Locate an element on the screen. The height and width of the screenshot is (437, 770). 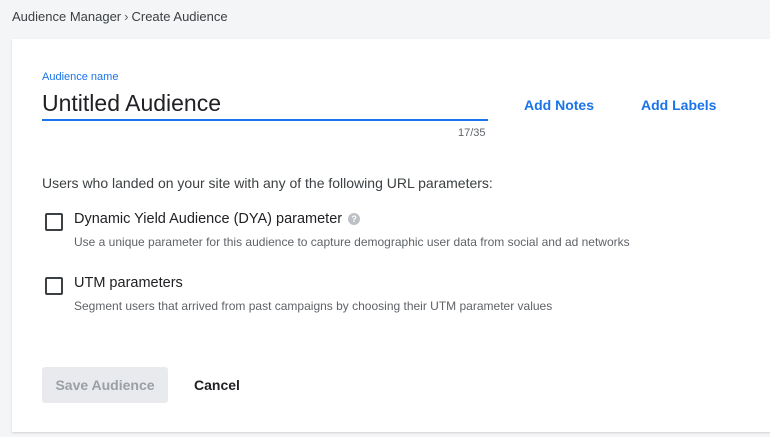
dya-parameter-title-text: Dynamic Yield Audience (DYA) parameter is located at coordinates (208, 219).